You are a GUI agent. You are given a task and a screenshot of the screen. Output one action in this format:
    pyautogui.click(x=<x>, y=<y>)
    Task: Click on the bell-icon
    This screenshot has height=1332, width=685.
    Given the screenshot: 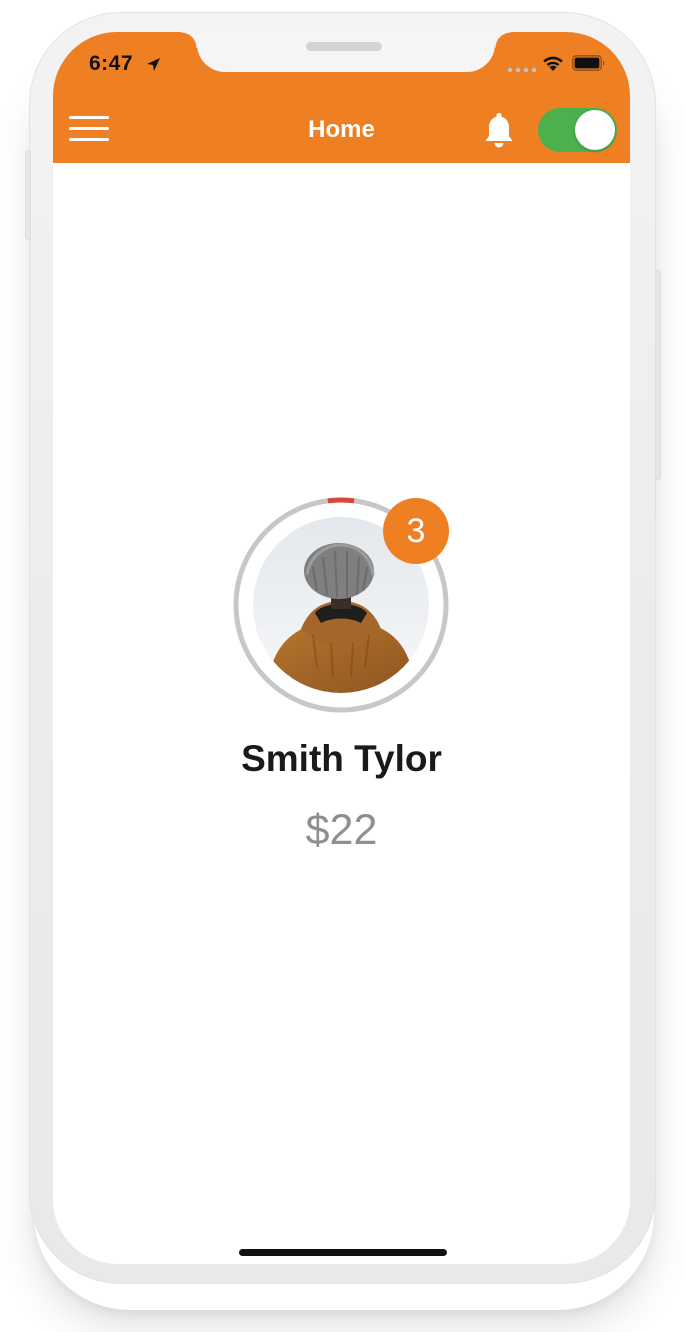 What is the action you would take?
    pyautogui.click(x=499, y=131)
    